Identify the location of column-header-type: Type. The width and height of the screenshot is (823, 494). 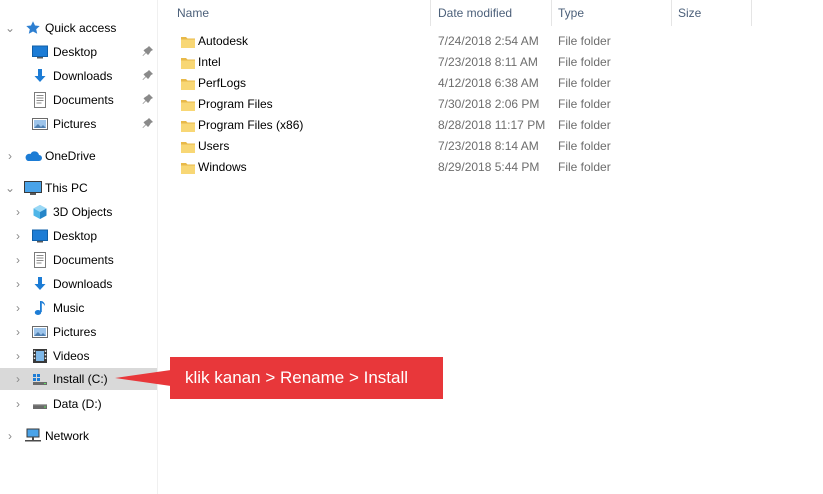
(612, 13).